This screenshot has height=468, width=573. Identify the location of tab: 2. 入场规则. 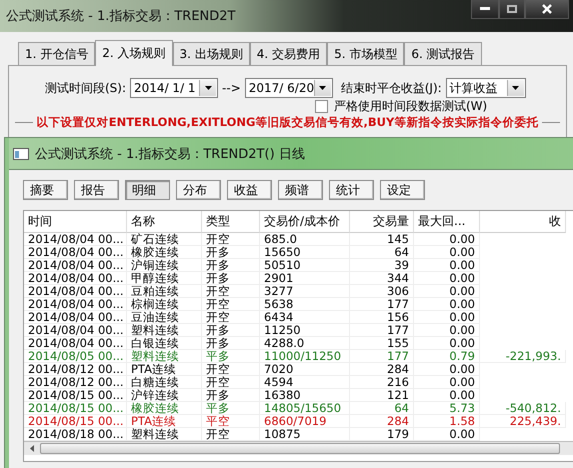
(134, 53).